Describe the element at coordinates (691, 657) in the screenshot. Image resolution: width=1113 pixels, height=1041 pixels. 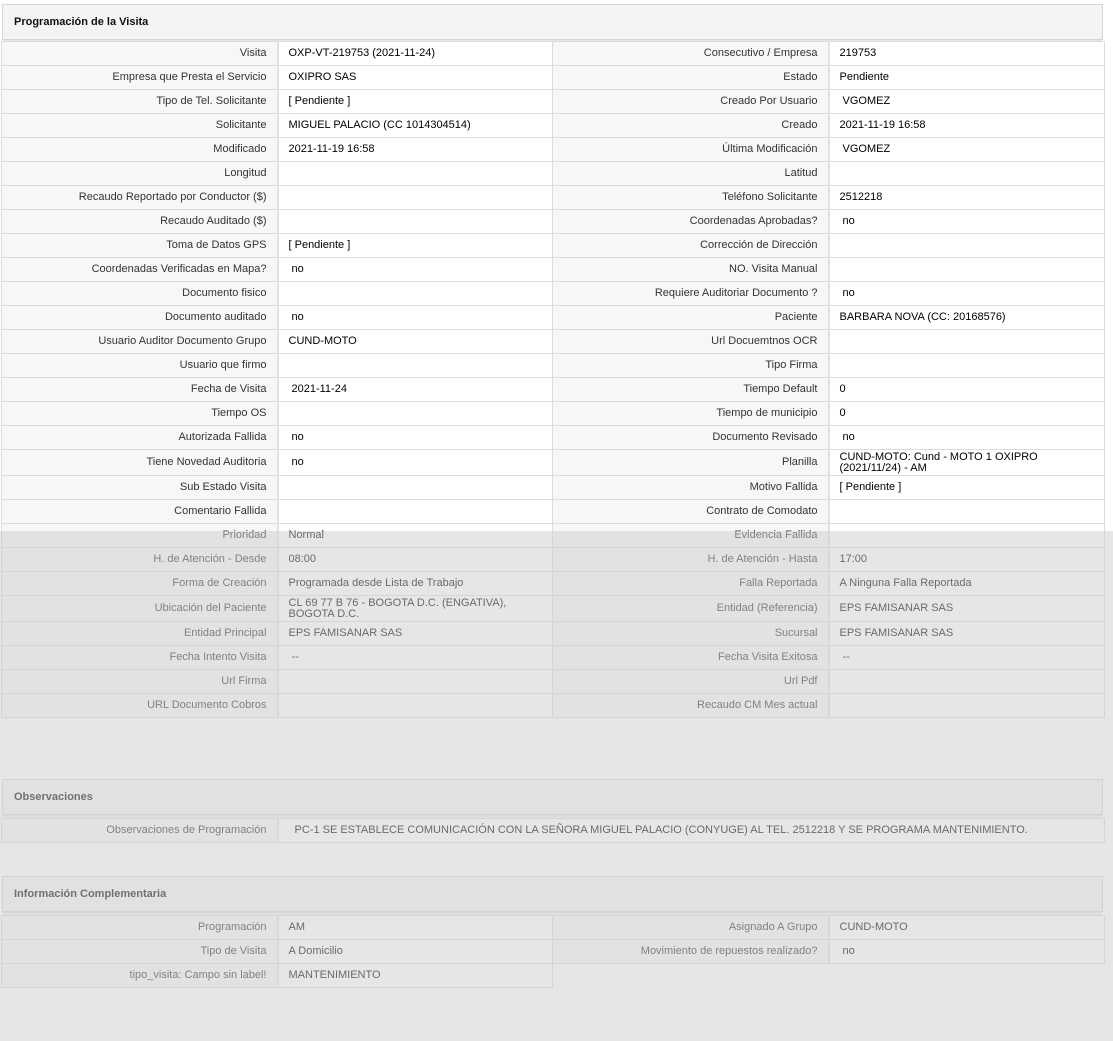
I see `field-label-fecha-visita-exitosa: Fecha Visita Exitosa` at that location.